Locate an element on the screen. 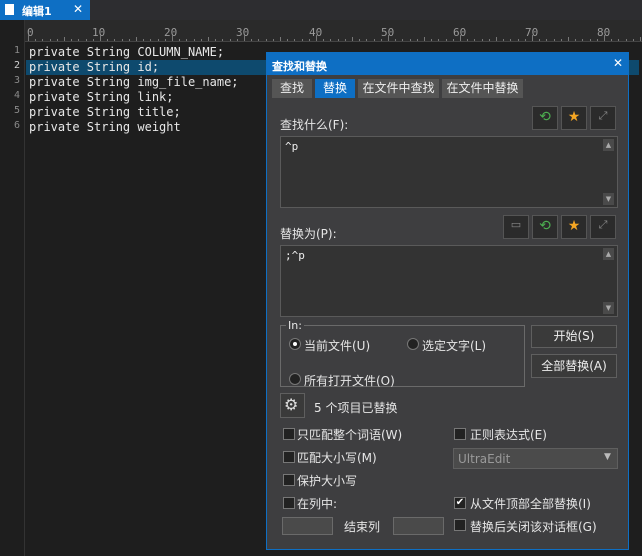 This screenshot has height=556, width=642. scope-selection-radio is located at coordinates (413, 344).